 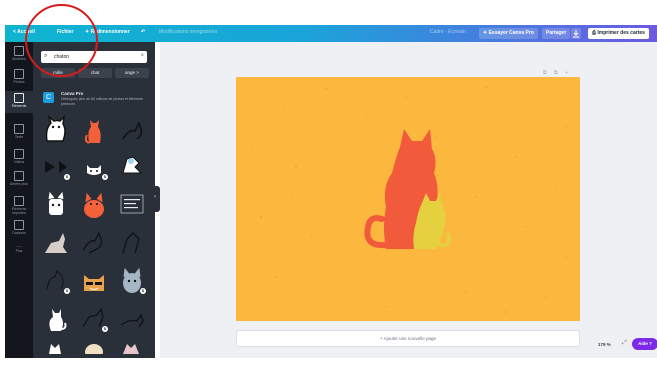 I want to click on rail-item-photos: Photos, so click(x=19, y=78).